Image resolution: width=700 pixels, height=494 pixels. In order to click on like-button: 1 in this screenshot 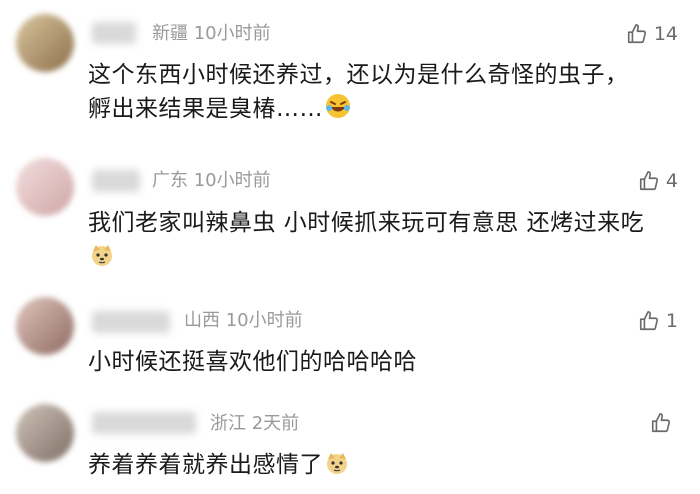, I will do `click(658, 321)`.